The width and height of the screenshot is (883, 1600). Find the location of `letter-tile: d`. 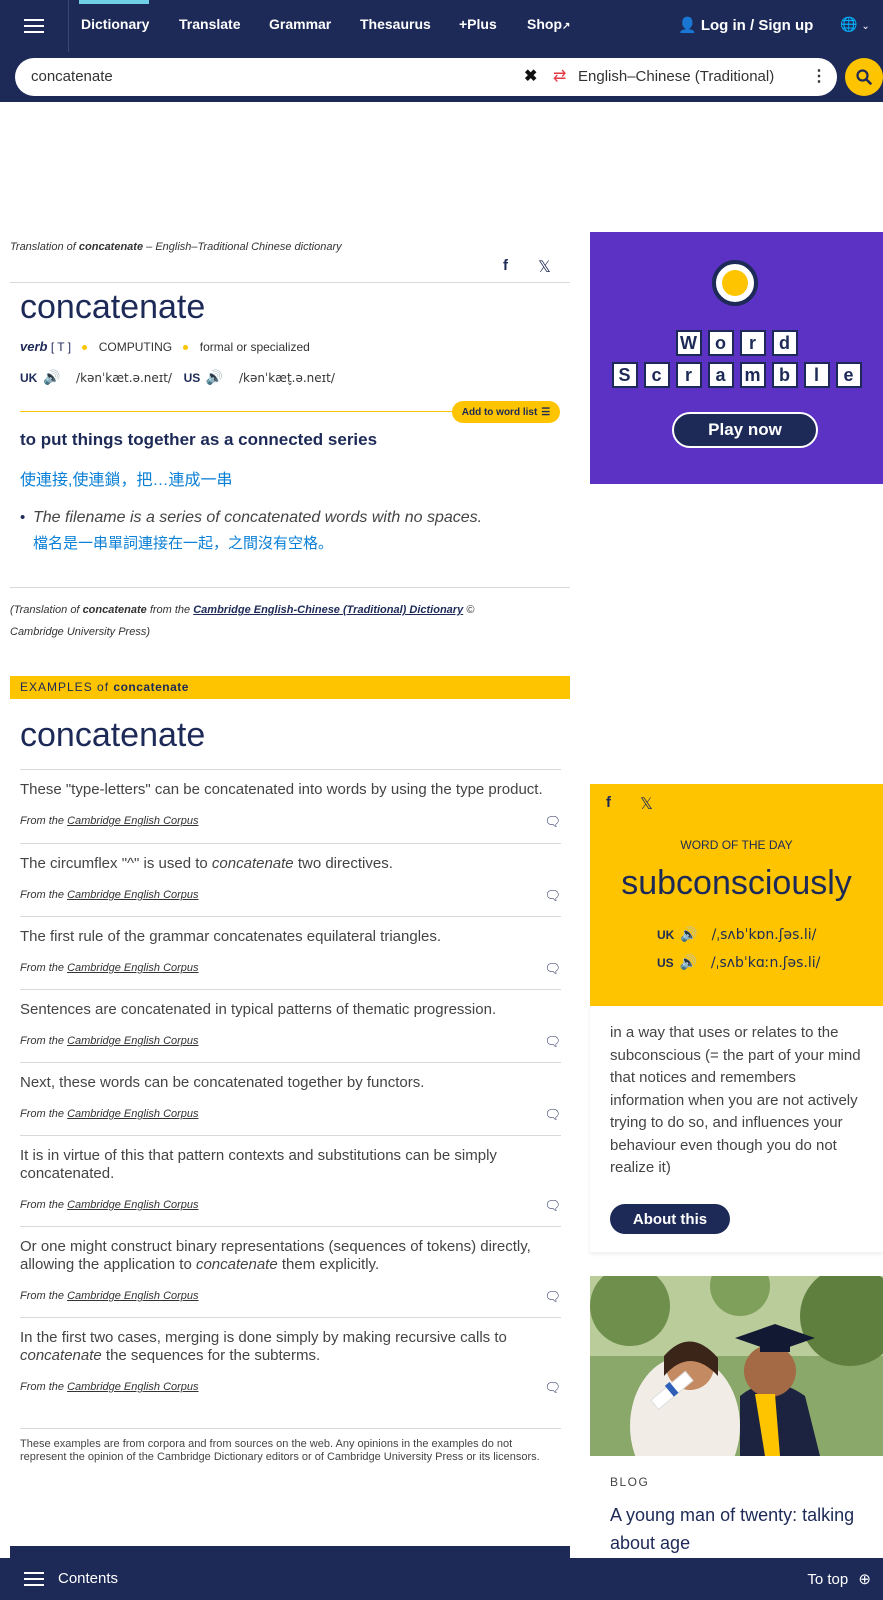

letter-tile: d is located at coordinates (784, 343).